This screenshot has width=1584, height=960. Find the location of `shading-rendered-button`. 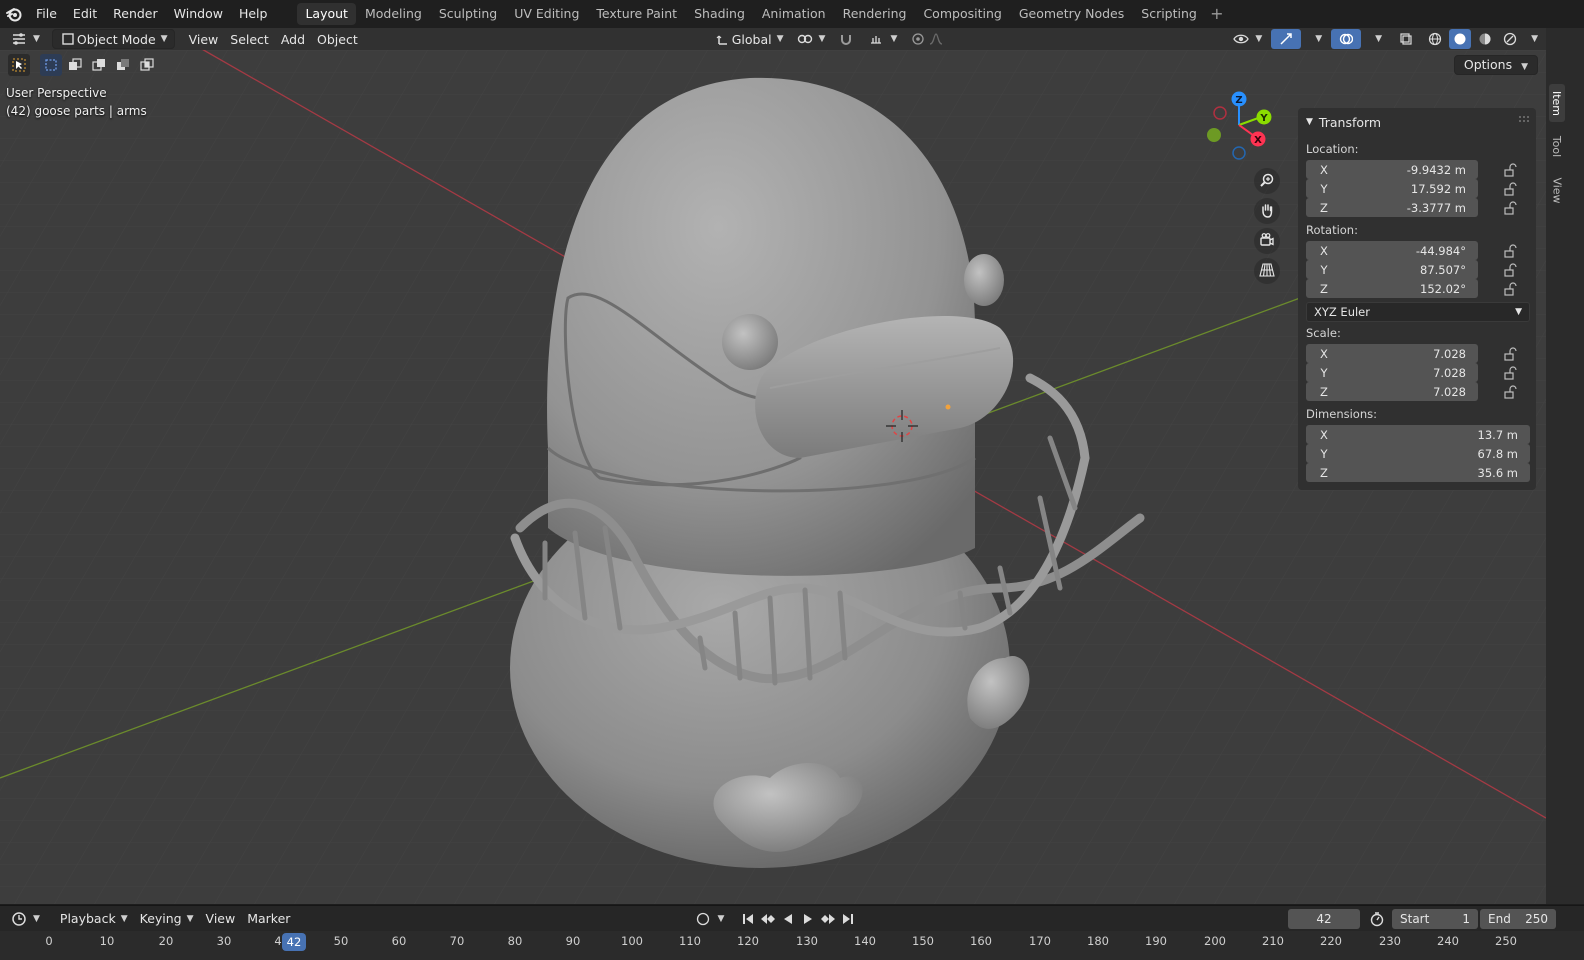

shading-rendered-button is located at coordinates (1510, 39).